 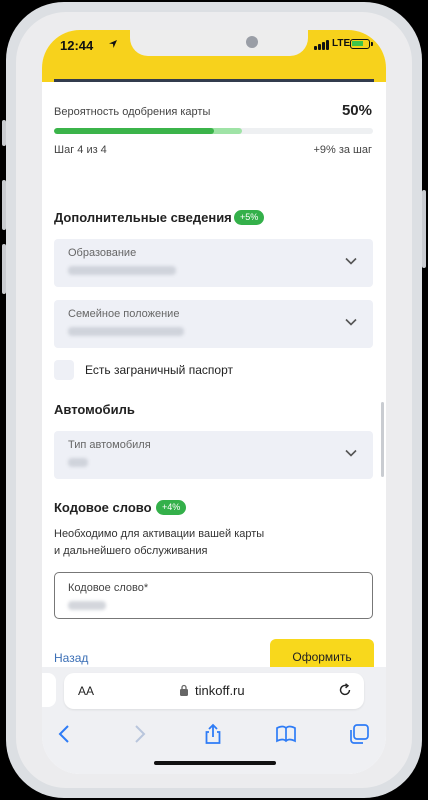 What do you see at coordinates (80, 150) in the screenshot?
I see `step-counter: Шаг 4 из 4` at bounding box center [80, 150].